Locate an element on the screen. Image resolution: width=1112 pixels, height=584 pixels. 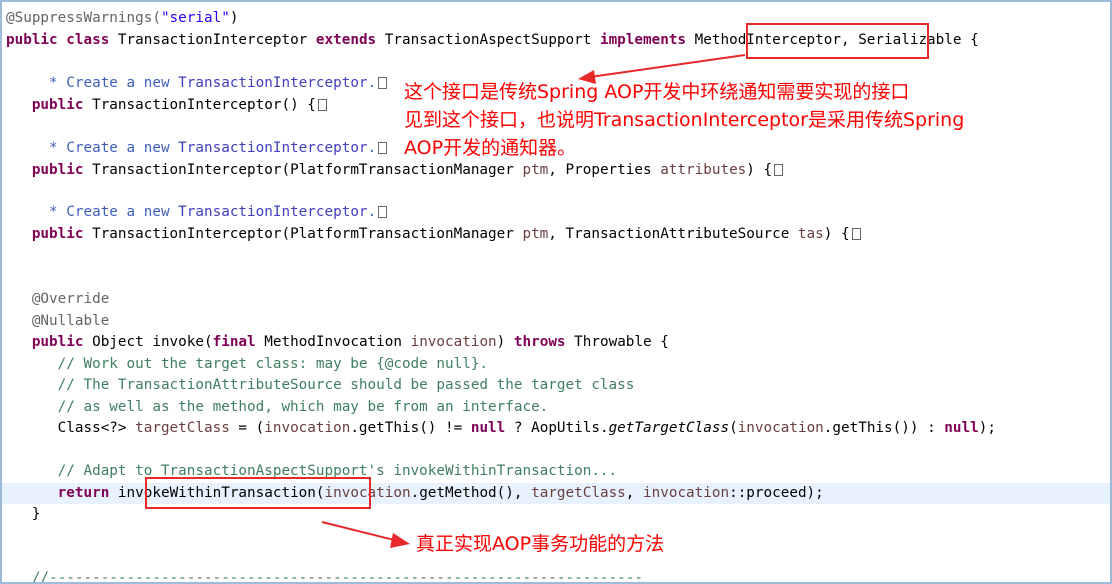
superclass-name: TransactionAspectSupport is located at coordinates (488, 40).